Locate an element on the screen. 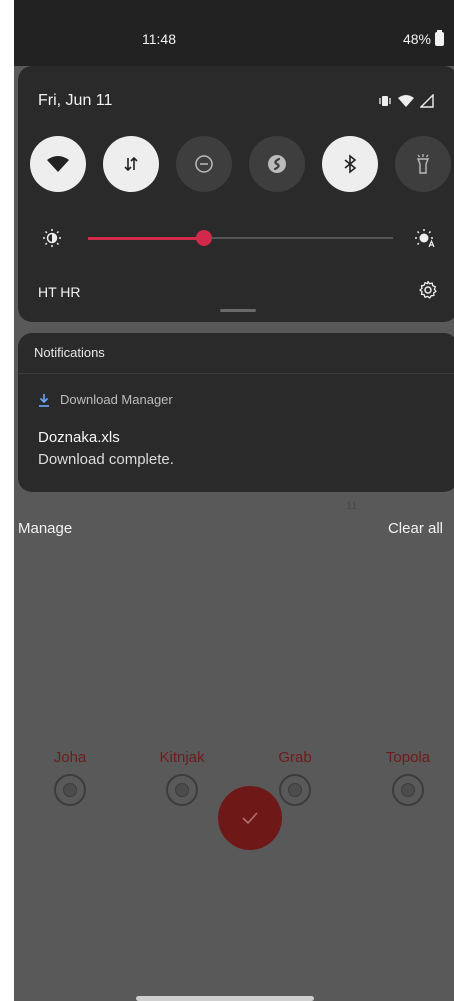 This screenshot has width=454, height=1001. choice-label: Grab is located at coordinates (295, 757).